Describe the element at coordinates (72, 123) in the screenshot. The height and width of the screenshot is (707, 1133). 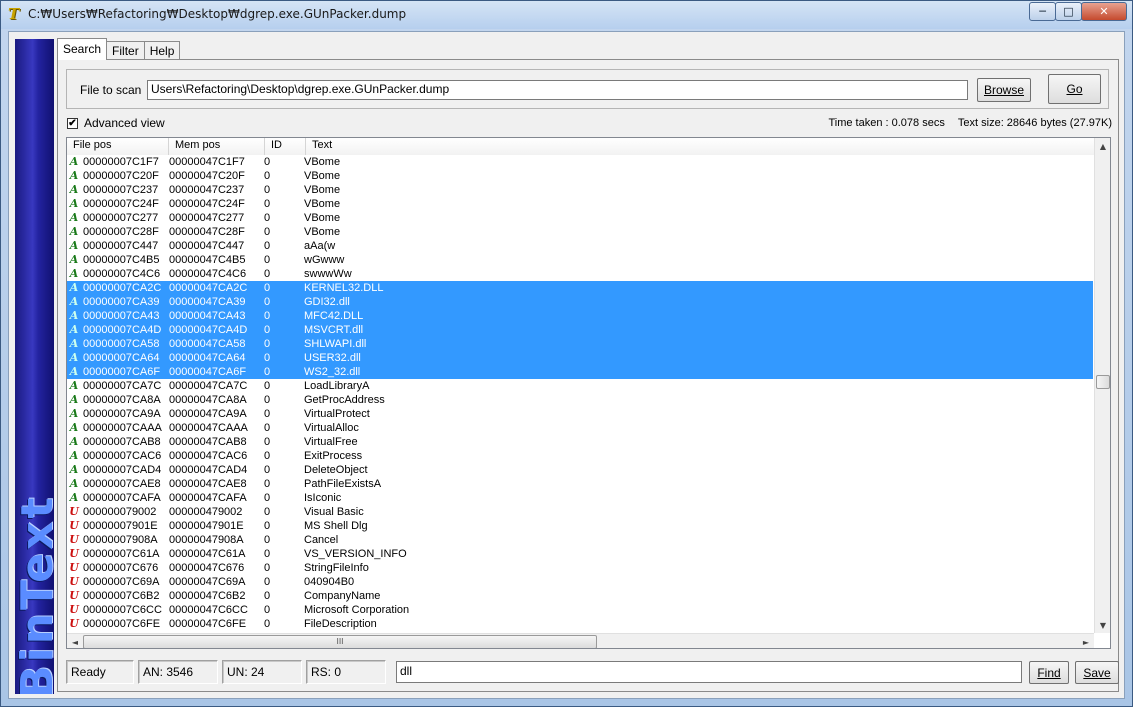
I see `advanced-view-checkbox: ✔` at that location.